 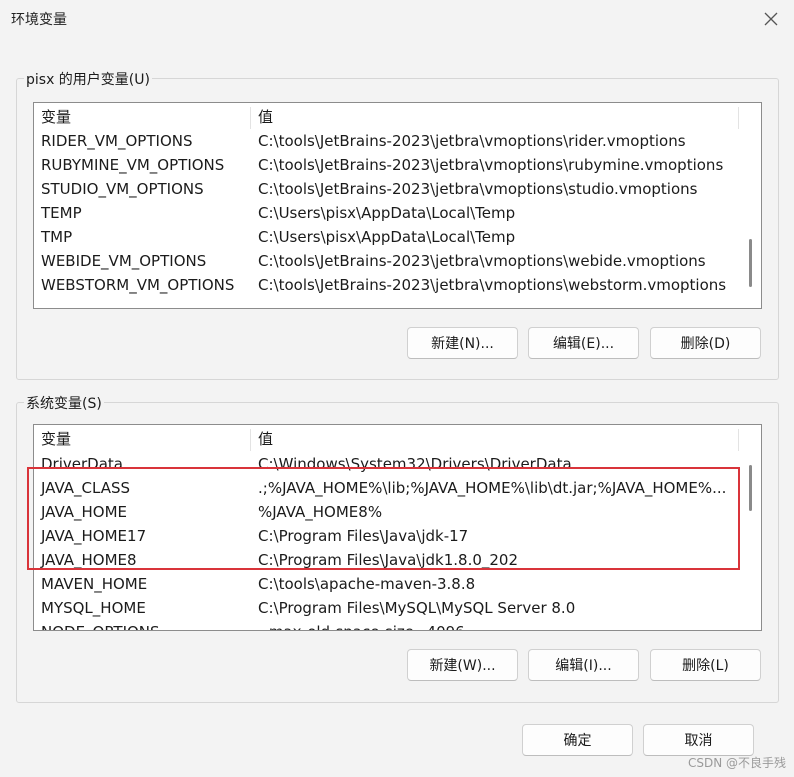 I want to click on user-delete-button: 删除(D), so click(x=705, y=343).